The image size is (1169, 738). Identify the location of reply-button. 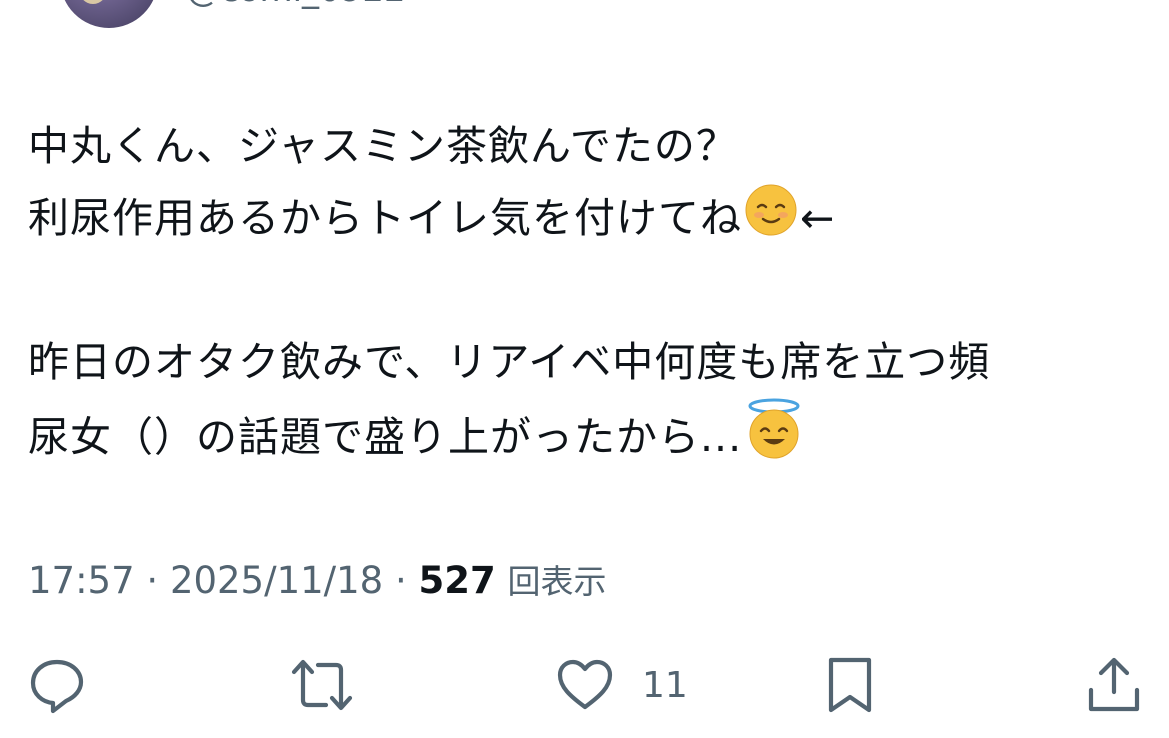
(57, 685).